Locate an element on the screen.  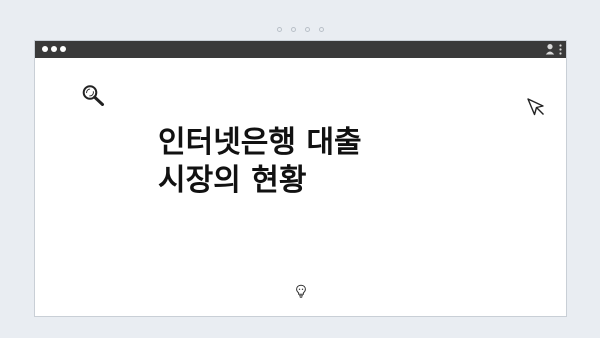
heading-line-1: 인터넷은행 대출 is located at coordinates (260, 142).